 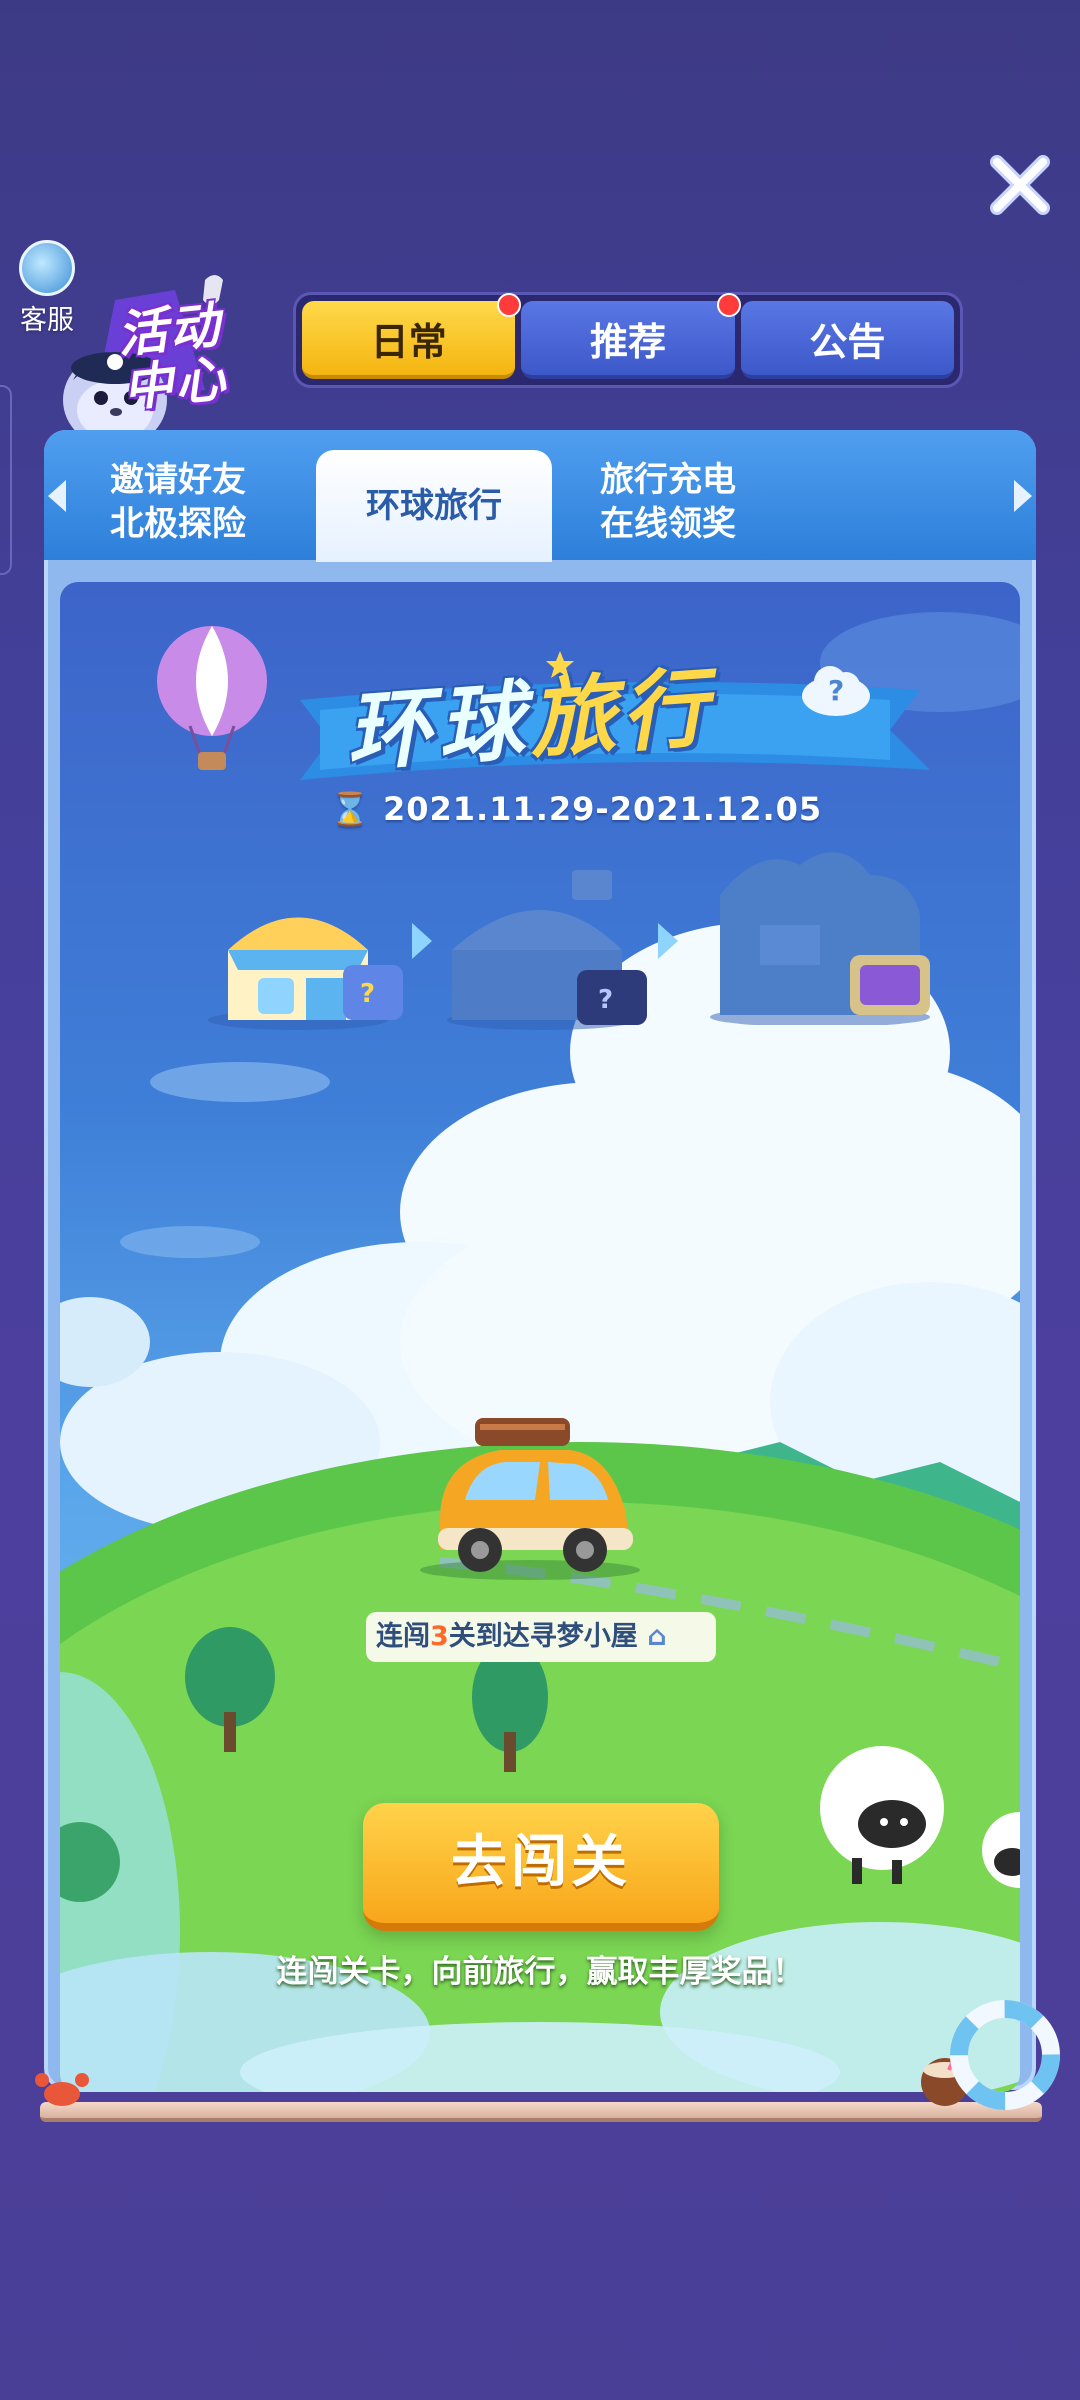 What do you see at coordinates (602, 809) in the screenshot?
I see `event-date-text: 2021.11.29-2021.12.05` at bounding box center [602, 809].